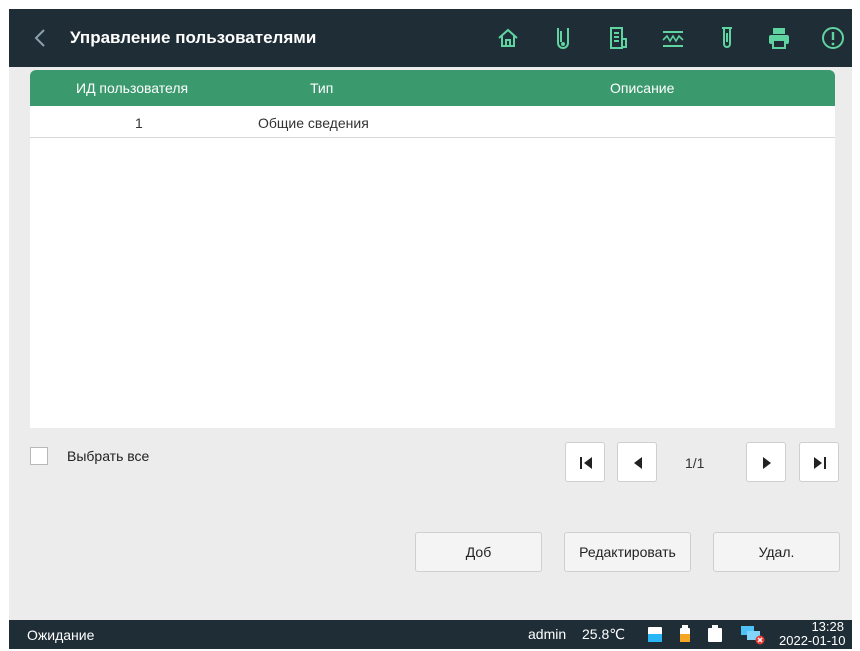 This screenshot has height=651, width=860. What do you see at coordinates (430, 38) in the screenshot?
I see `top-bar: Управление пользователями` at bounding box center [430, 38].